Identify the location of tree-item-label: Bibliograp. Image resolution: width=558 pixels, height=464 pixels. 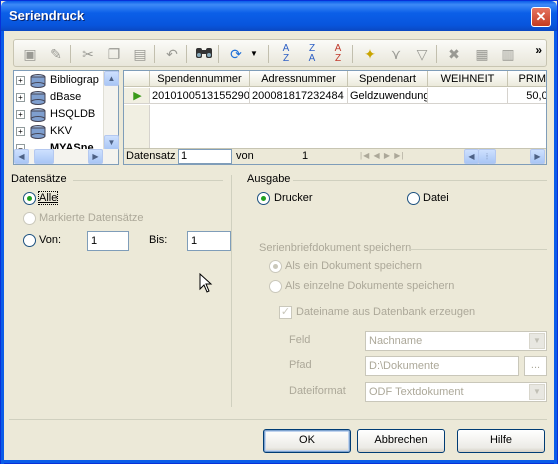
(74, 80).